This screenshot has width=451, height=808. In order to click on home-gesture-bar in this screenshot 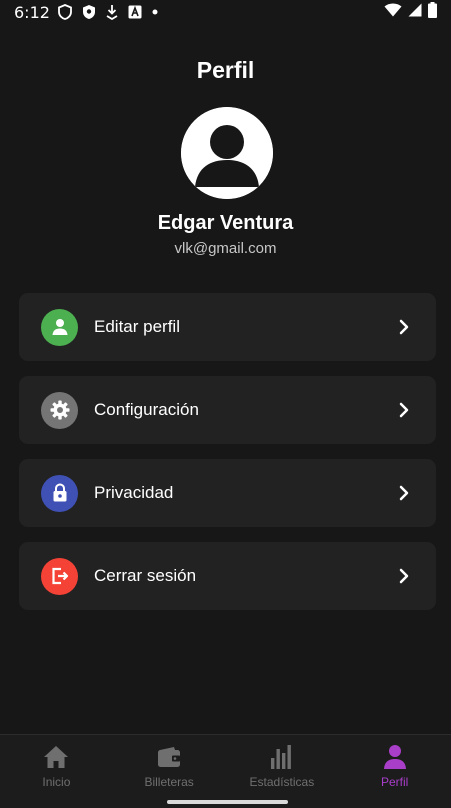, I will do `click(227, 802)`.